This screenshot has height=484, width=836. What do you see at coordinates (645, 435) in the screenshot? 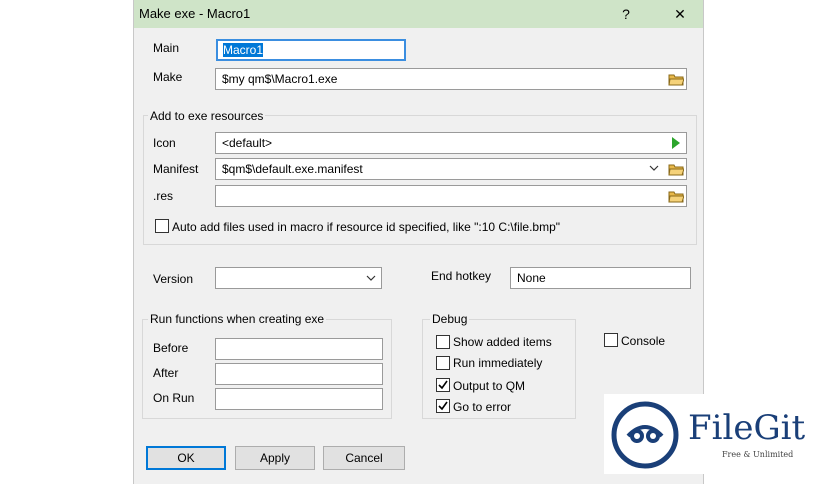
I see `filegit-logo-icon` at bounding box center [645, 435].